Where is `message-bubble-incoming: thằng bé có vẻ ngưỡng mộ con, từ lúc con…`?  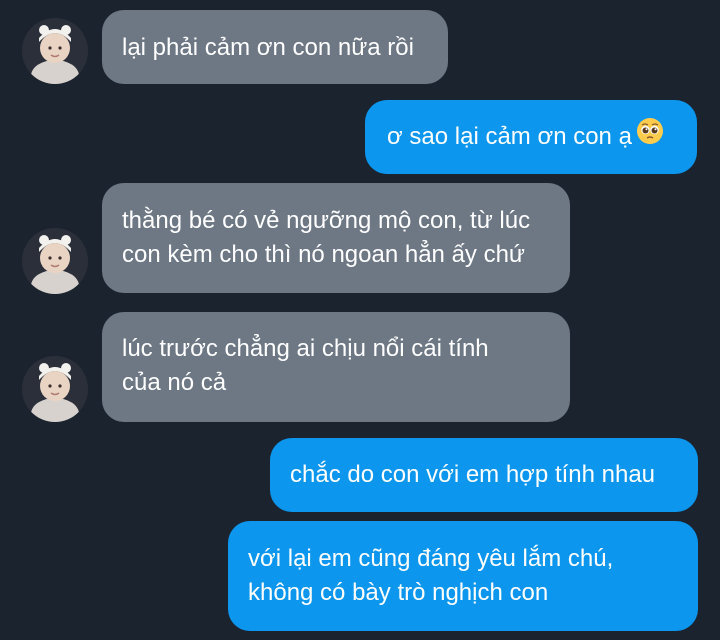 message-bubble-incoming: thằng bé có vẻ ngưỡng mộ con, từ lúc con… is located at coordinates (336, 238).